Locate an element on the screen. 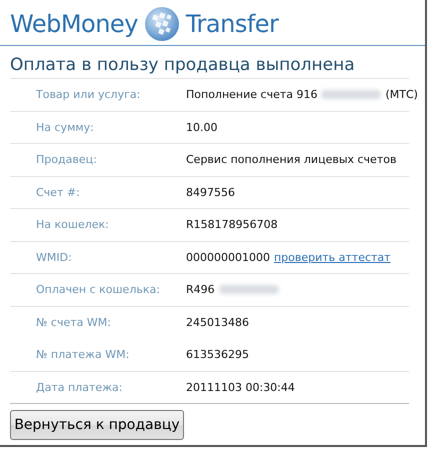 This screenshot has height=450, width=430. field-label: На сумму: is located at coordinates (65, 127).